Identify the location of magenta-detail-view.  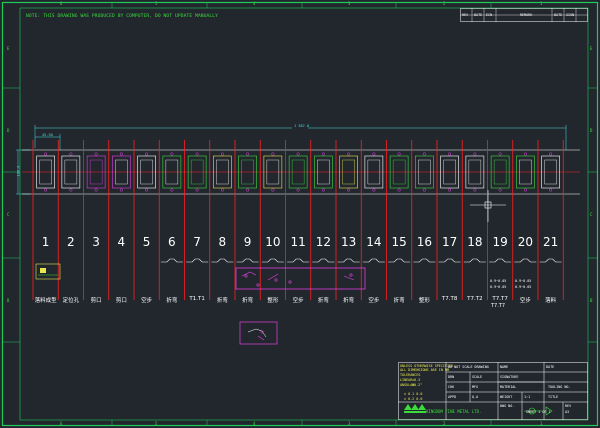
(258, 333).